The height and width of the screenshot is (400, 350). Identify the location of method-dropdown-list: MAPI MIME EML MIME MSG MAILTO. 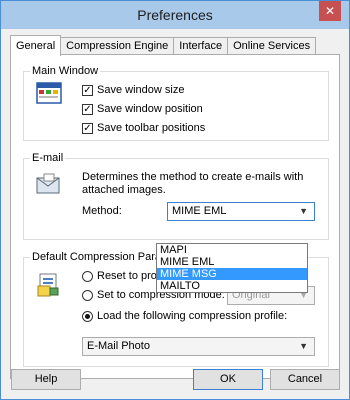
(232, 268).